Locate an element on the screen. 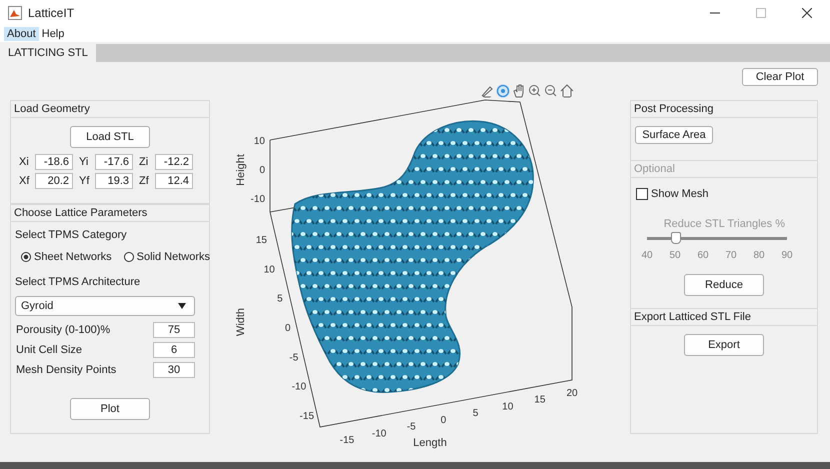  slider-tick-label: 70 is located at coordinates (731, 255).